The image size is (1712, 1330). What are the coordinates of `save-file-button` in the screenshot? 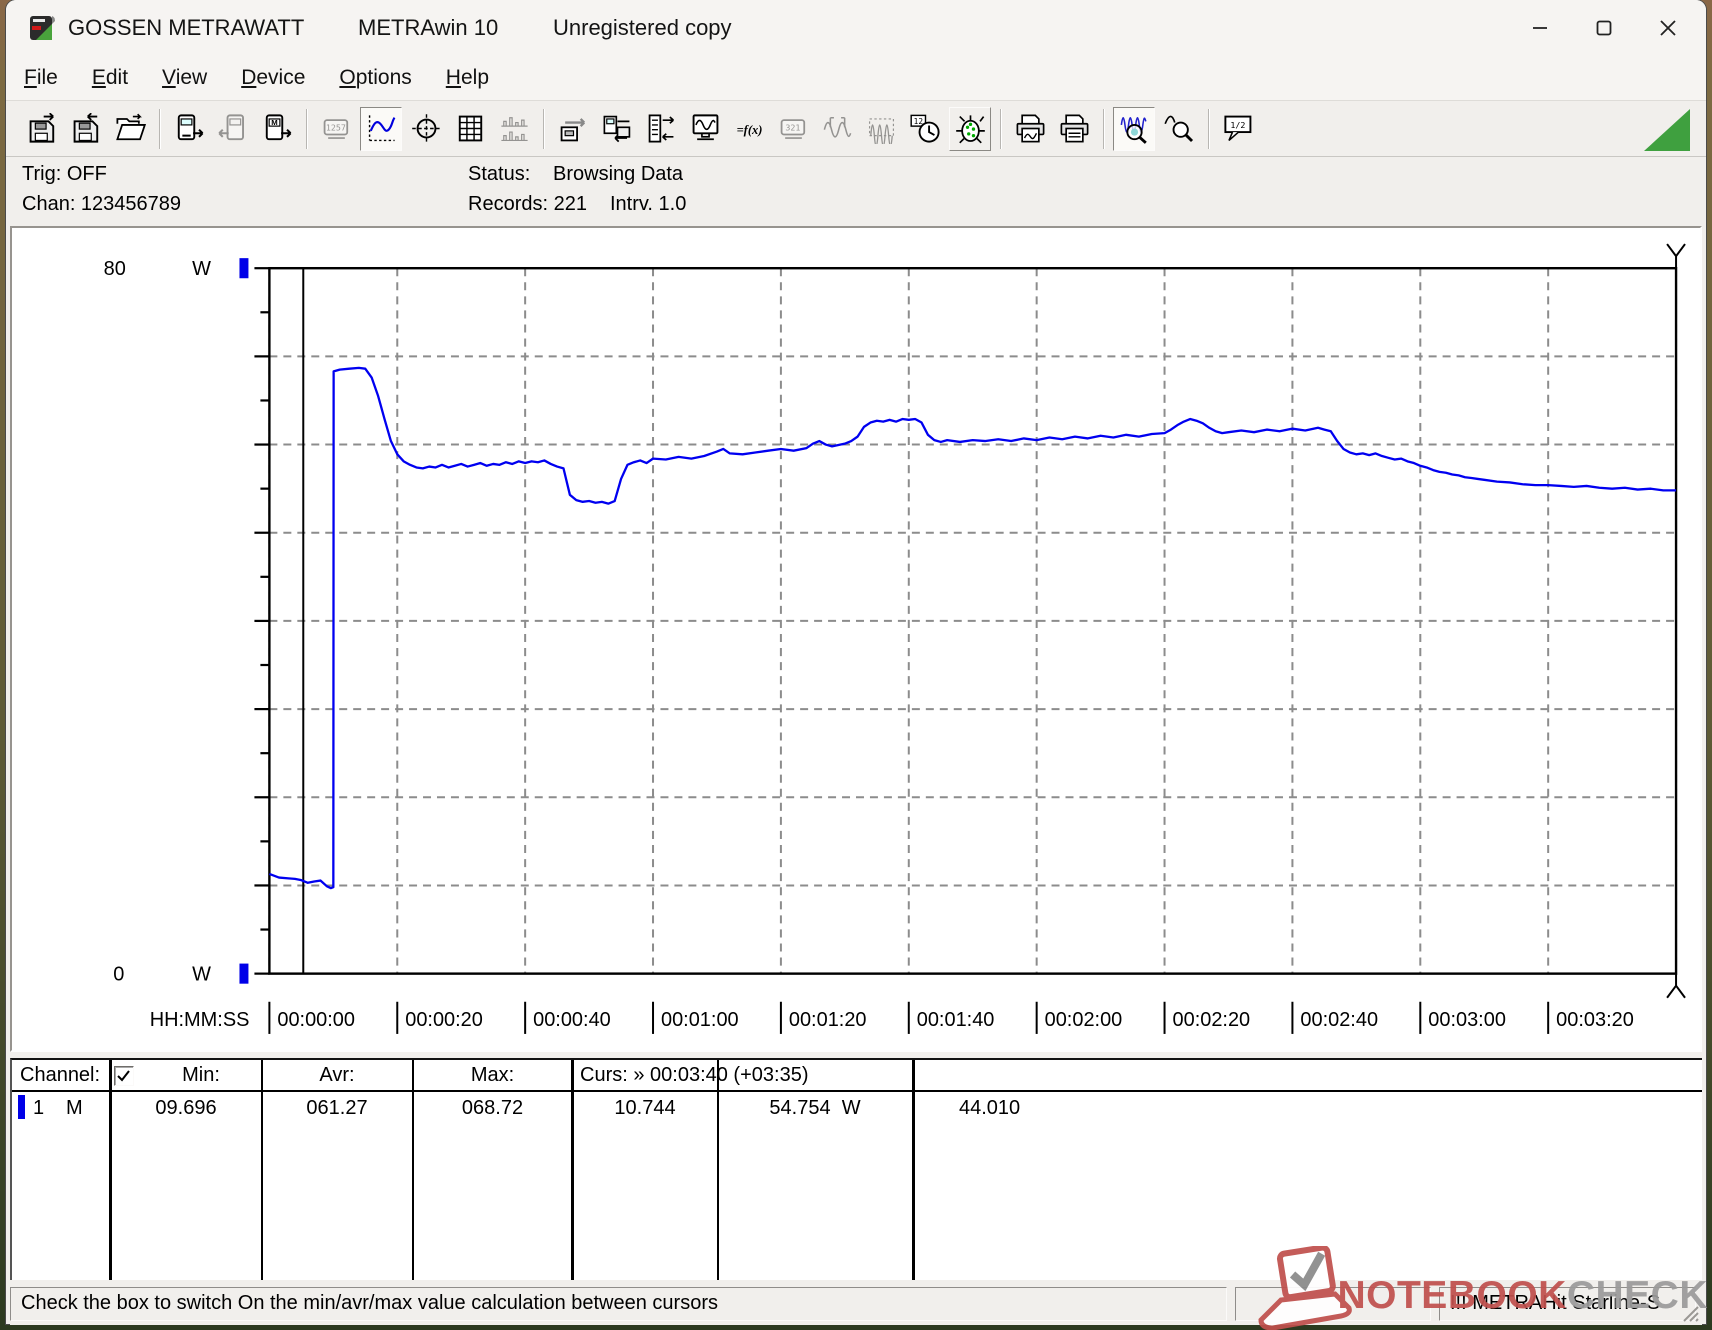 It's located at (42, 129).